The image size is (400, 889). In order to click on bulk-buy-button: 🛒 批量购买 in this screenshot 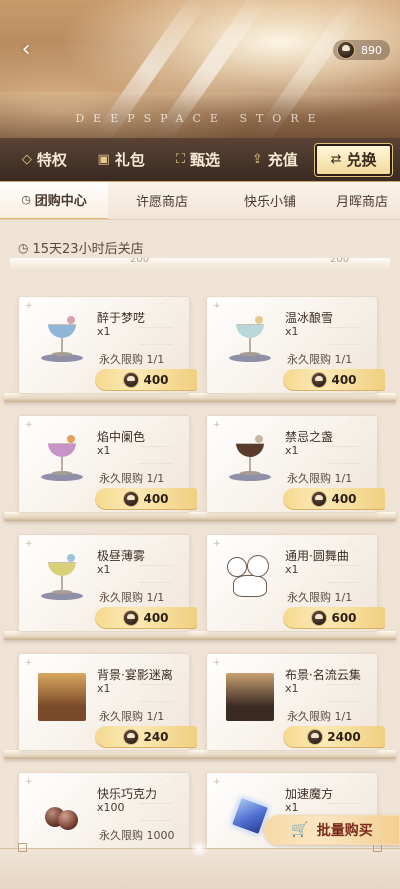, I will do `click(332, 830)`.